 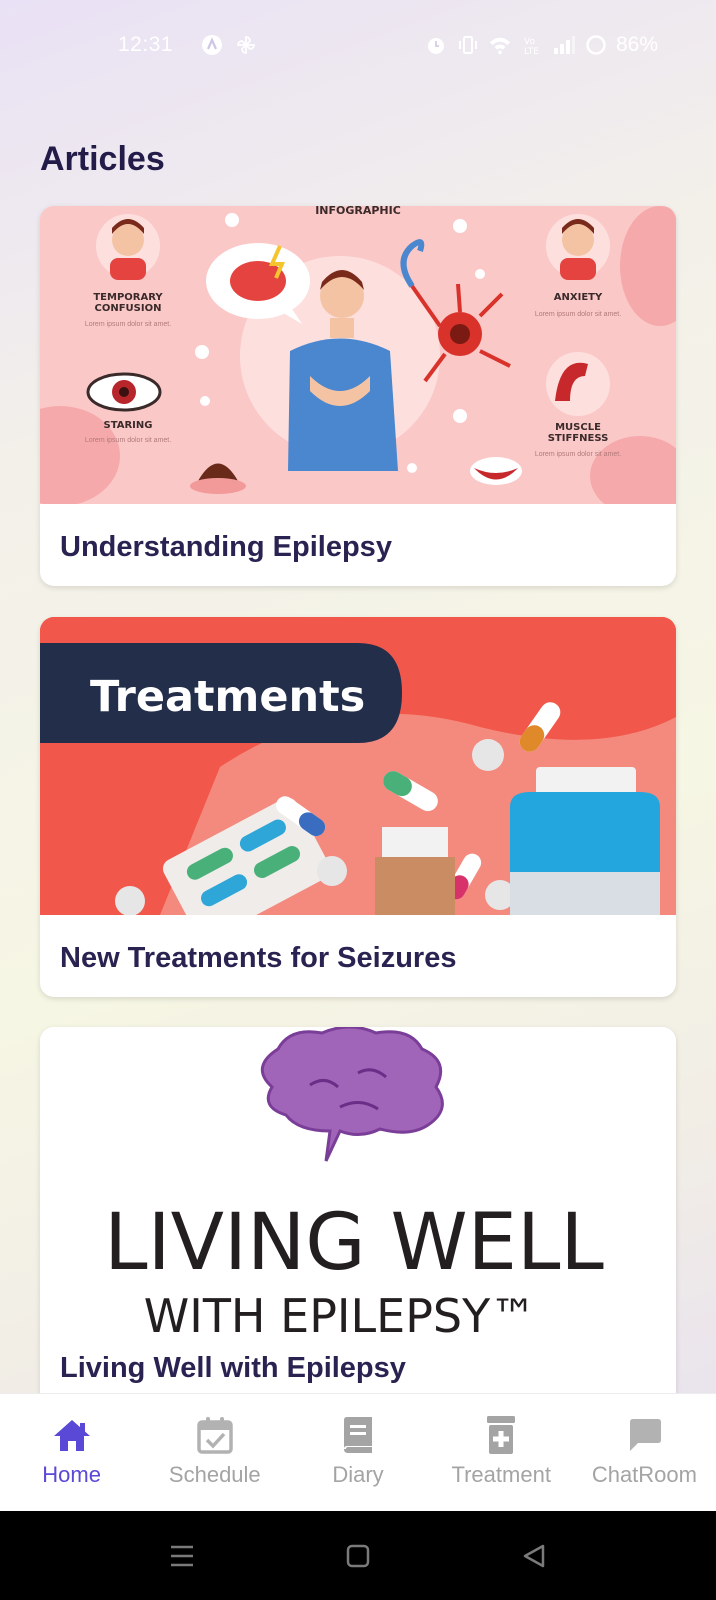 I want to click on home-icon, so click(x=71, y=1435).